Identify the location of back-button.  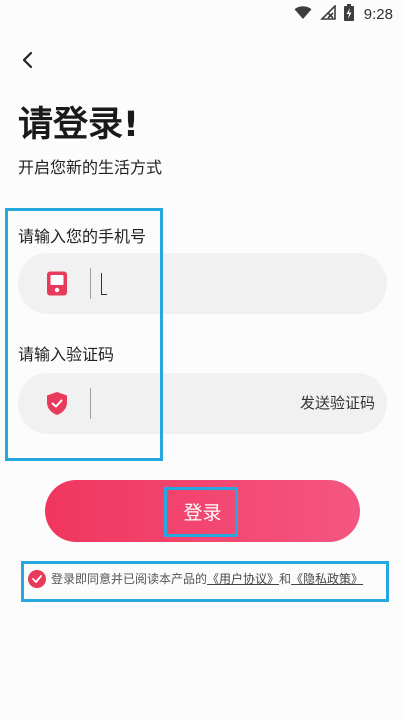
(28, 62).